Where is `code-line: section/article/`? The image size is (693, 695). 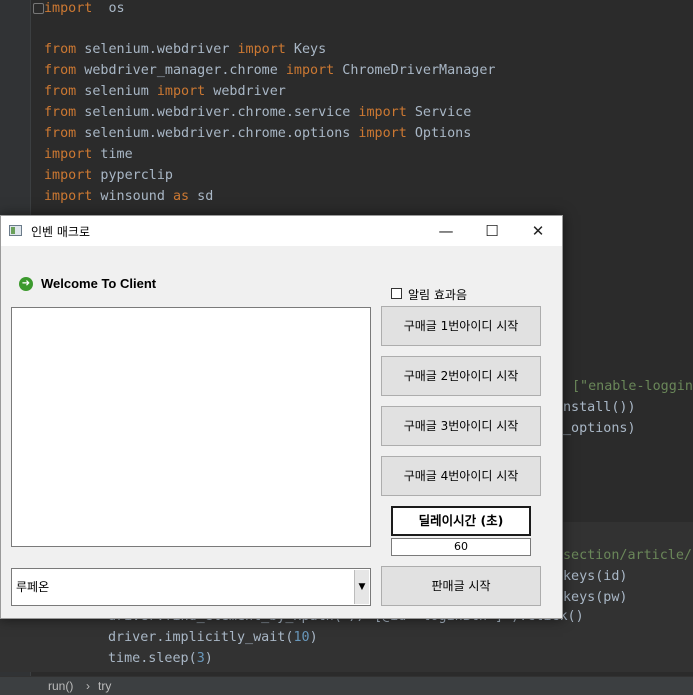
code-line: section/article/ is located at coordinates (627, 555).